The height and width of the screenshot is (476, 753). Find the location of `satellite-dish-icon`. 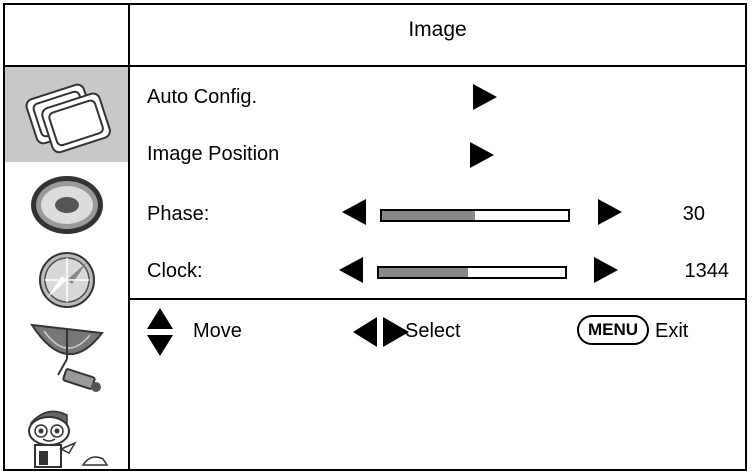

satellite-dish-icon is located at coordinates (66, 357).